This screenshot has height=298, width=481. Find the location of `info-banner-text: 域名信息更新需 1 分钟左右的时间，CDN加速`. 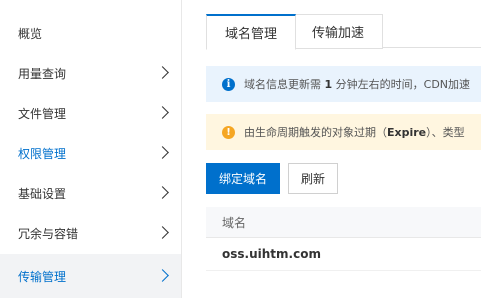

info-banner-text: 域名信息更新需 1 分钟左右的时间，CDN加速 is located at coordinates (357, 84).